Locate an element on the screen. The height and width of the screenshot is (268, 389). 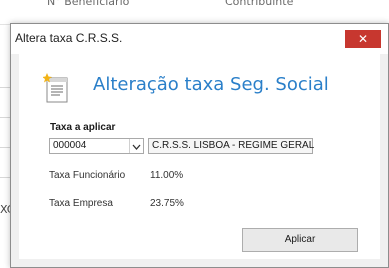
close-button: ✕ is located at coordinates (363, 39).